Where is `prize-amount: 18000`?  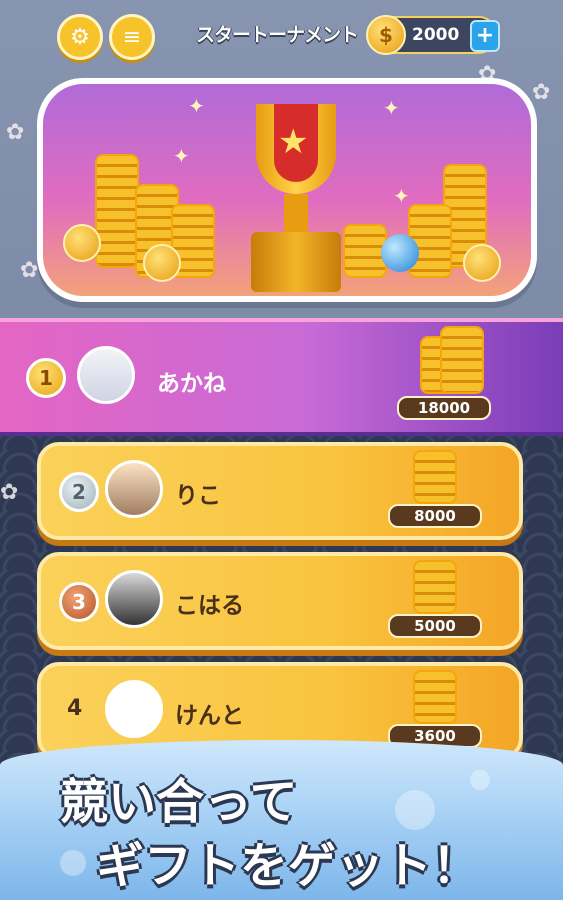 prize-amount: 18000 is located at coordinates (444, 408).